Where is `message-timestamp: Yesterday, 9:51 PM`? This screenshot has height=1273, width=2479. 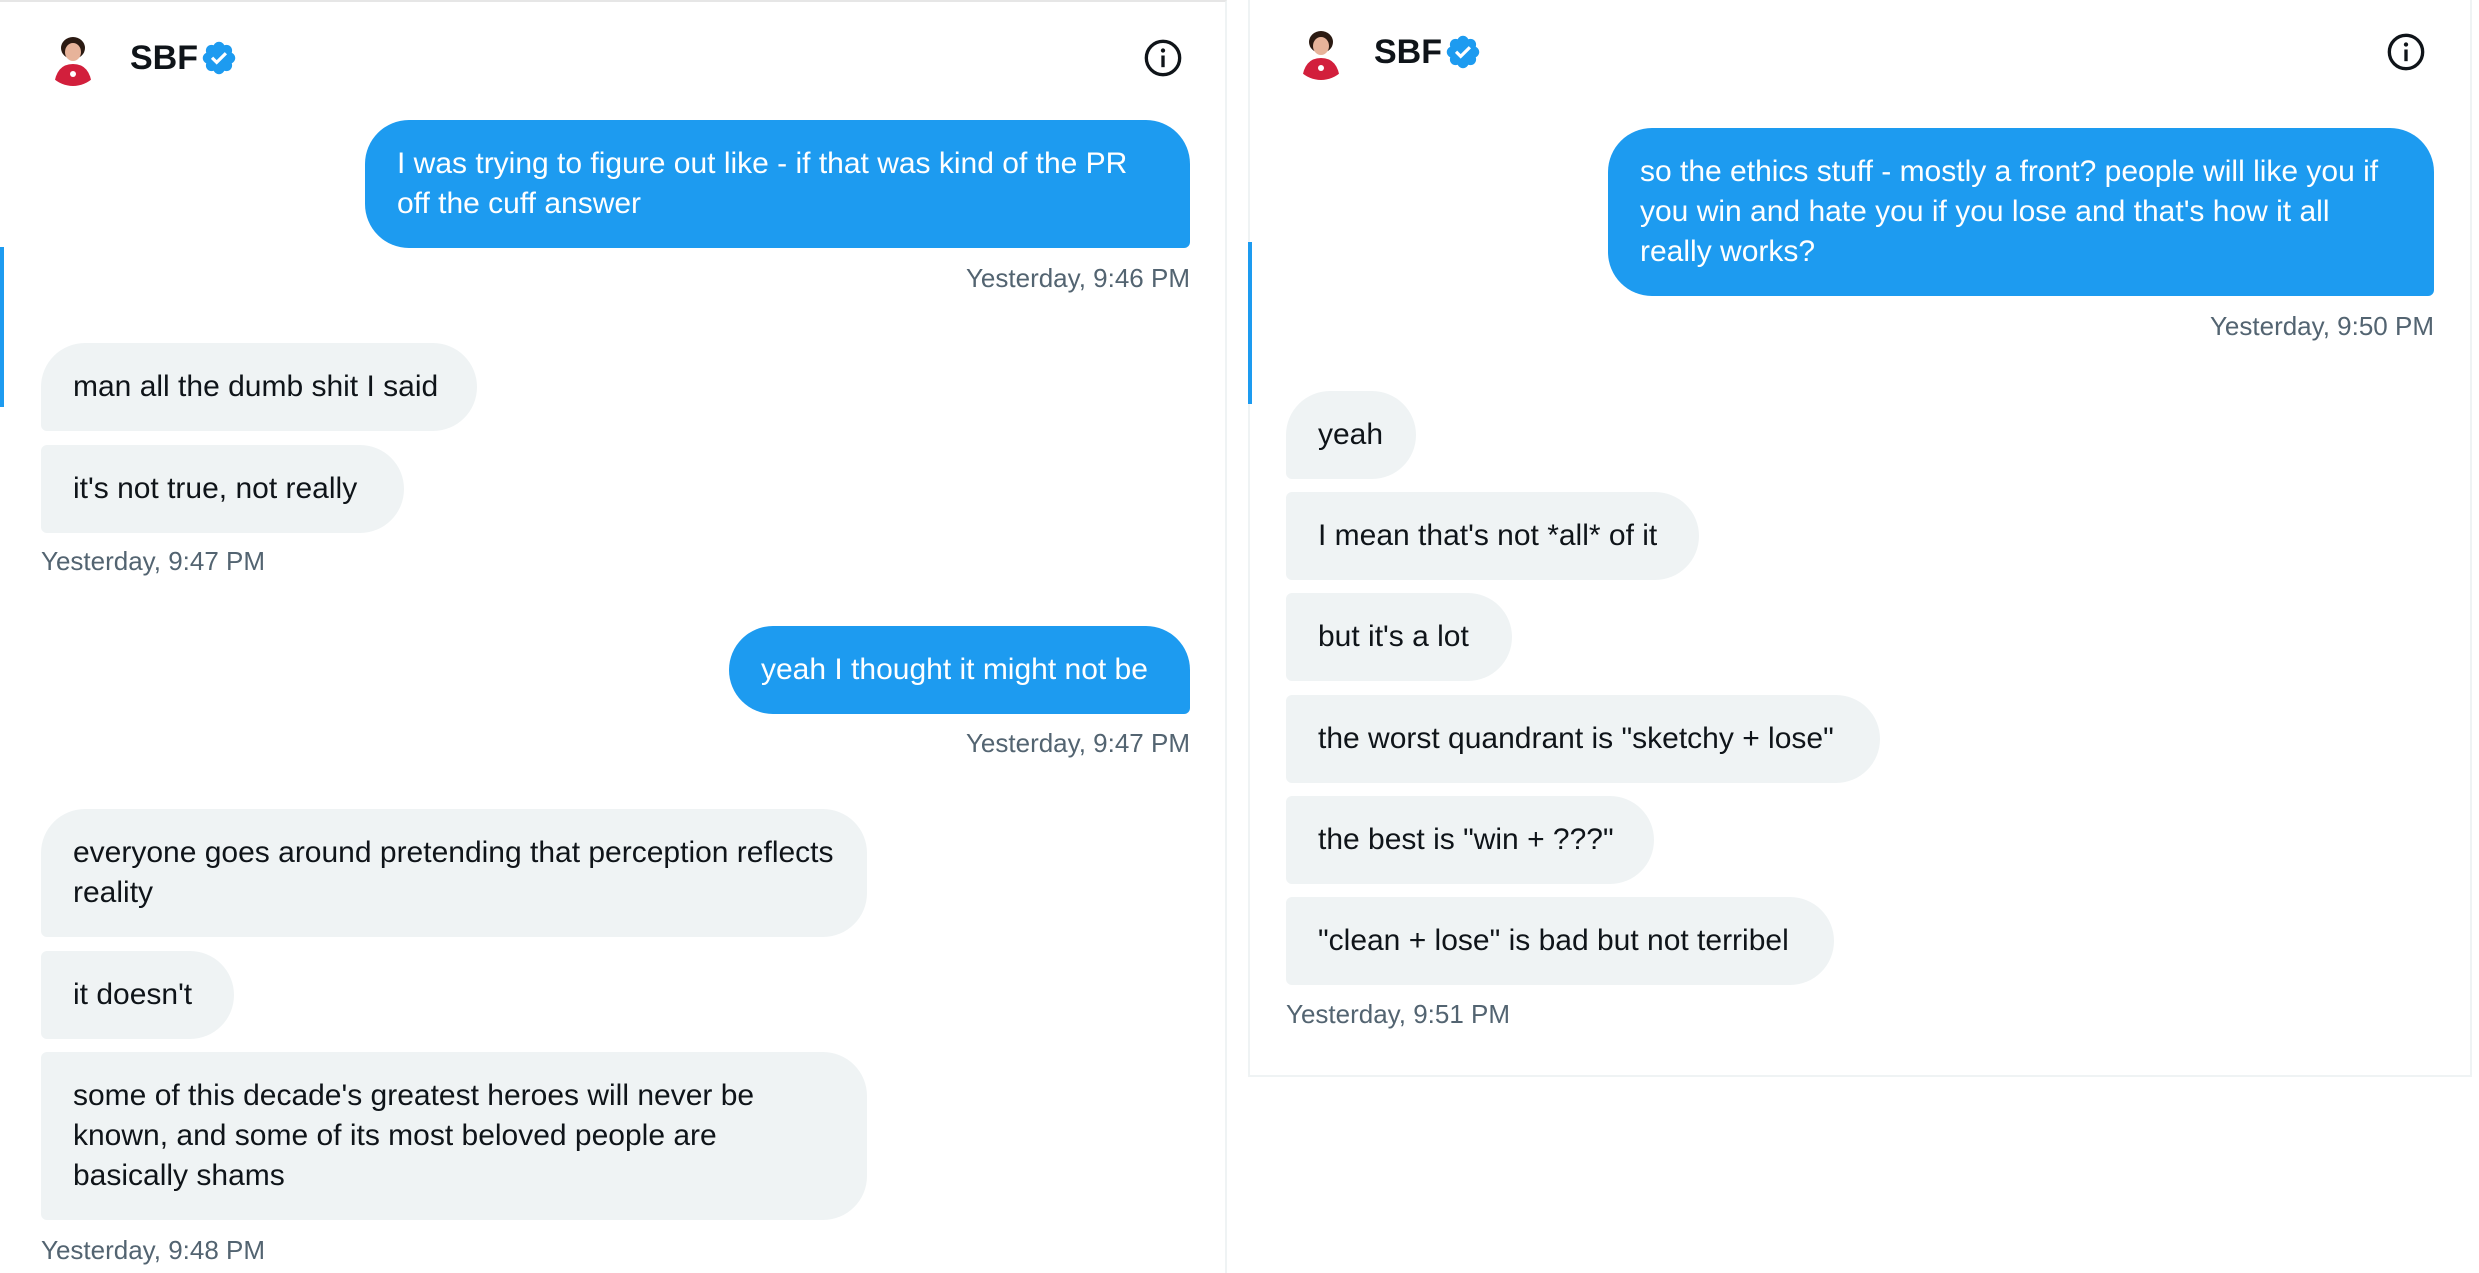
message-timestamp: Yesterday, 9:51 PM is located at coordinates (1398, 1014).